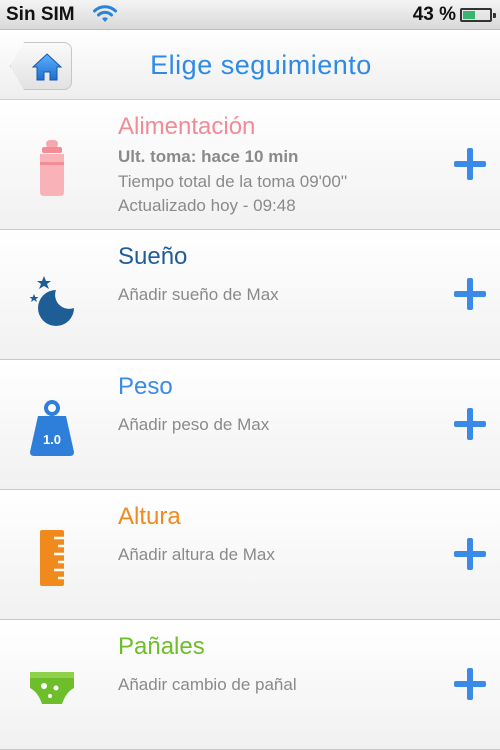  I want to click on ruler-icon, so click(52, 558).